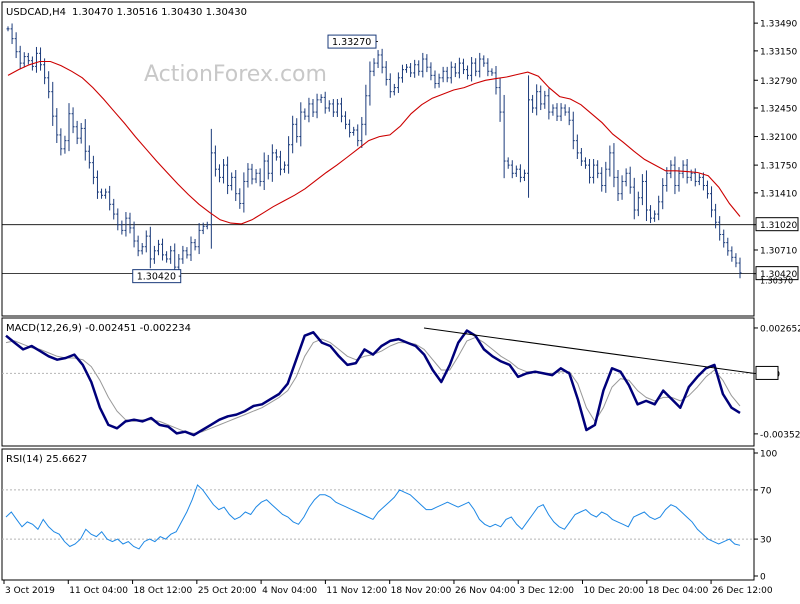 This screenshot has width=800, height=604. I want to click on watermark-text: ActionForex.com, so click(235, 74).